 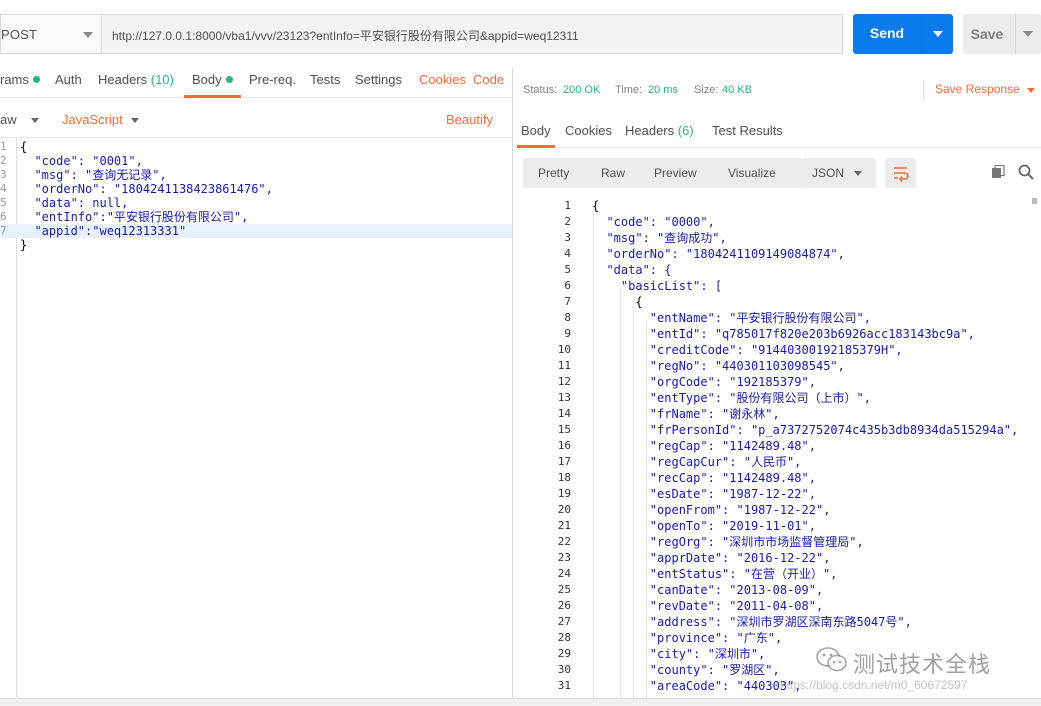 What do you see at coordinates (697, 462) in the screenshot?
I see `code-text: "regCapCur": "人民币",` at bounding box center [697, 462].